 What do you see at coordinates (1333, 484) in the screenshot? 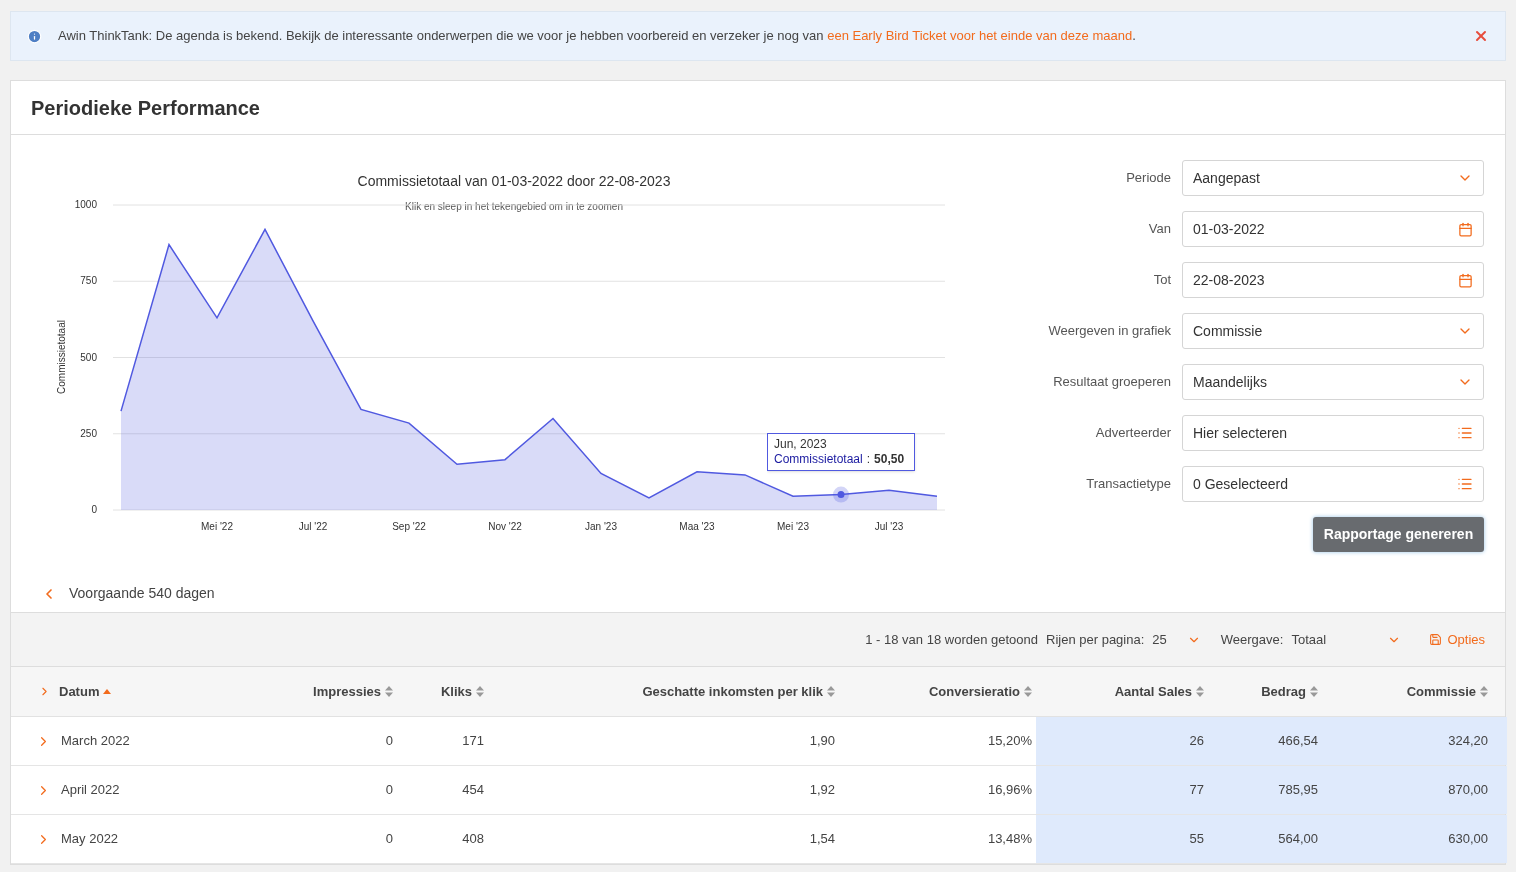
I see `multiselect-field: 0 Geselecteerd` at bounding box center [1333, 484].